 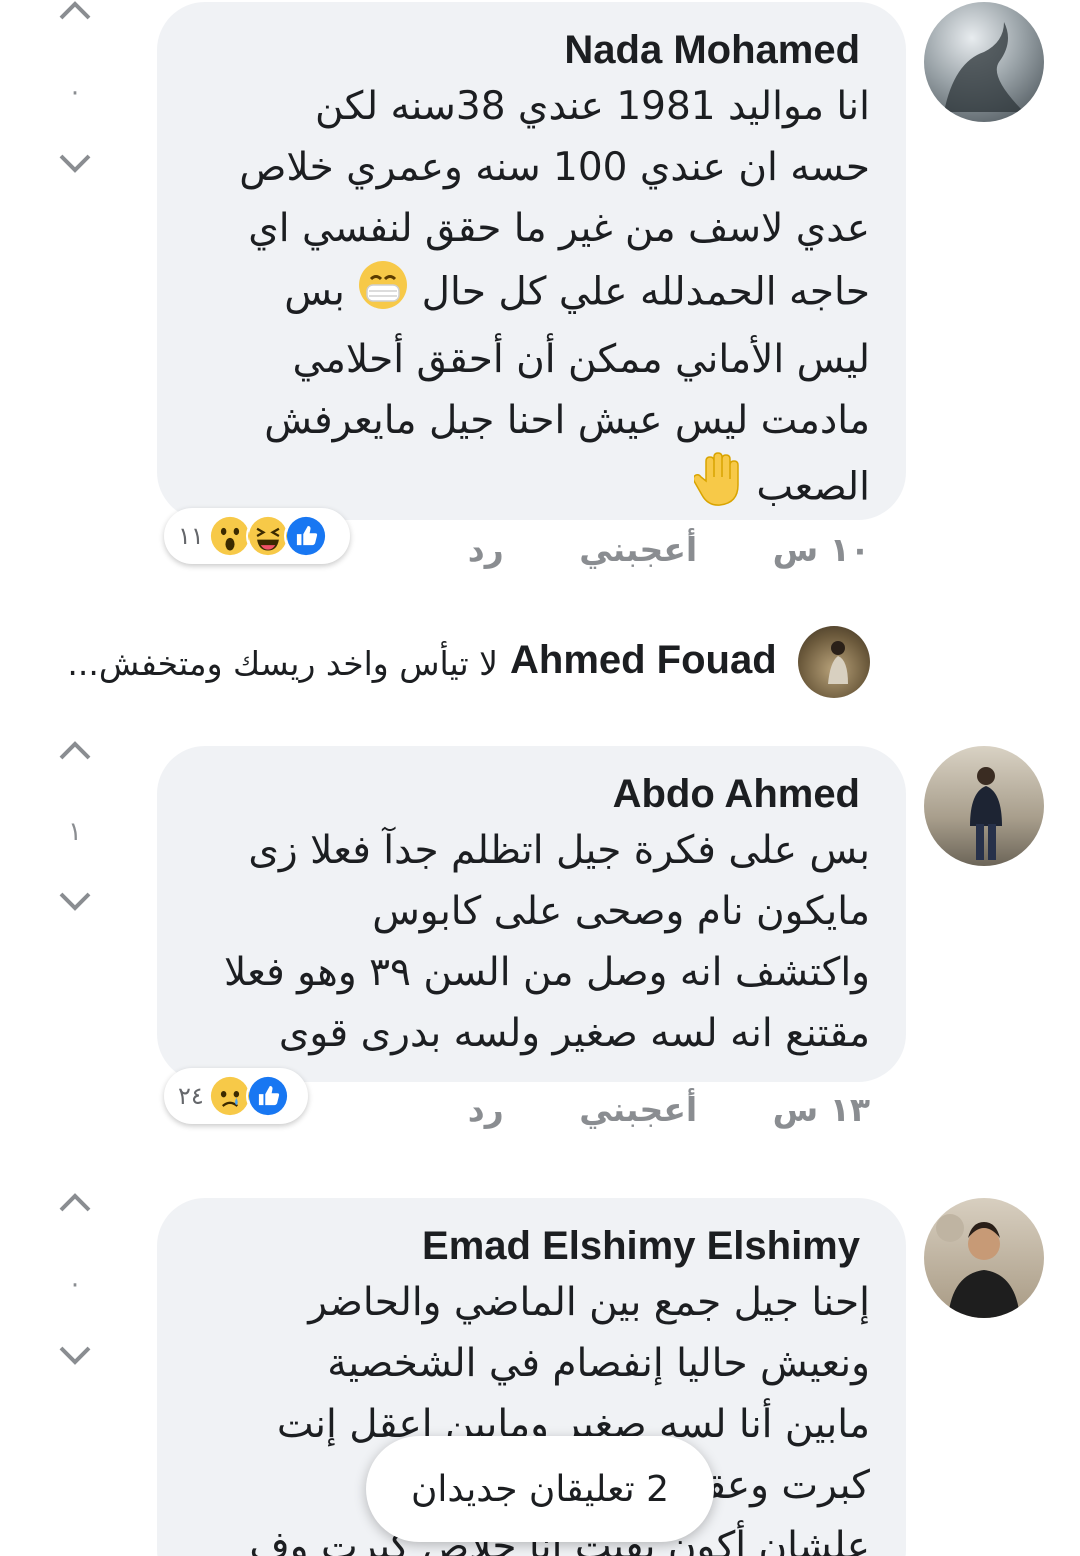 I want to click on comment-author: Nada Mohamed, so click(x=531, y=50).